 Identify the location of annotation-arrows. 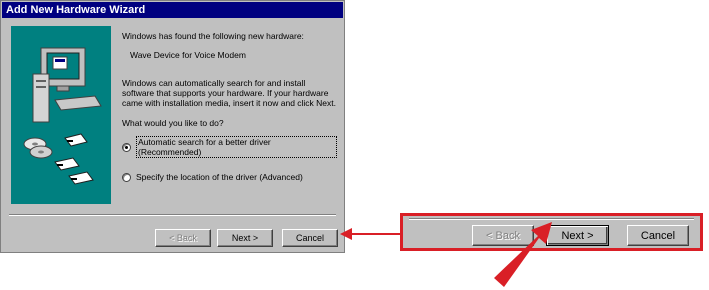
(446, 254).